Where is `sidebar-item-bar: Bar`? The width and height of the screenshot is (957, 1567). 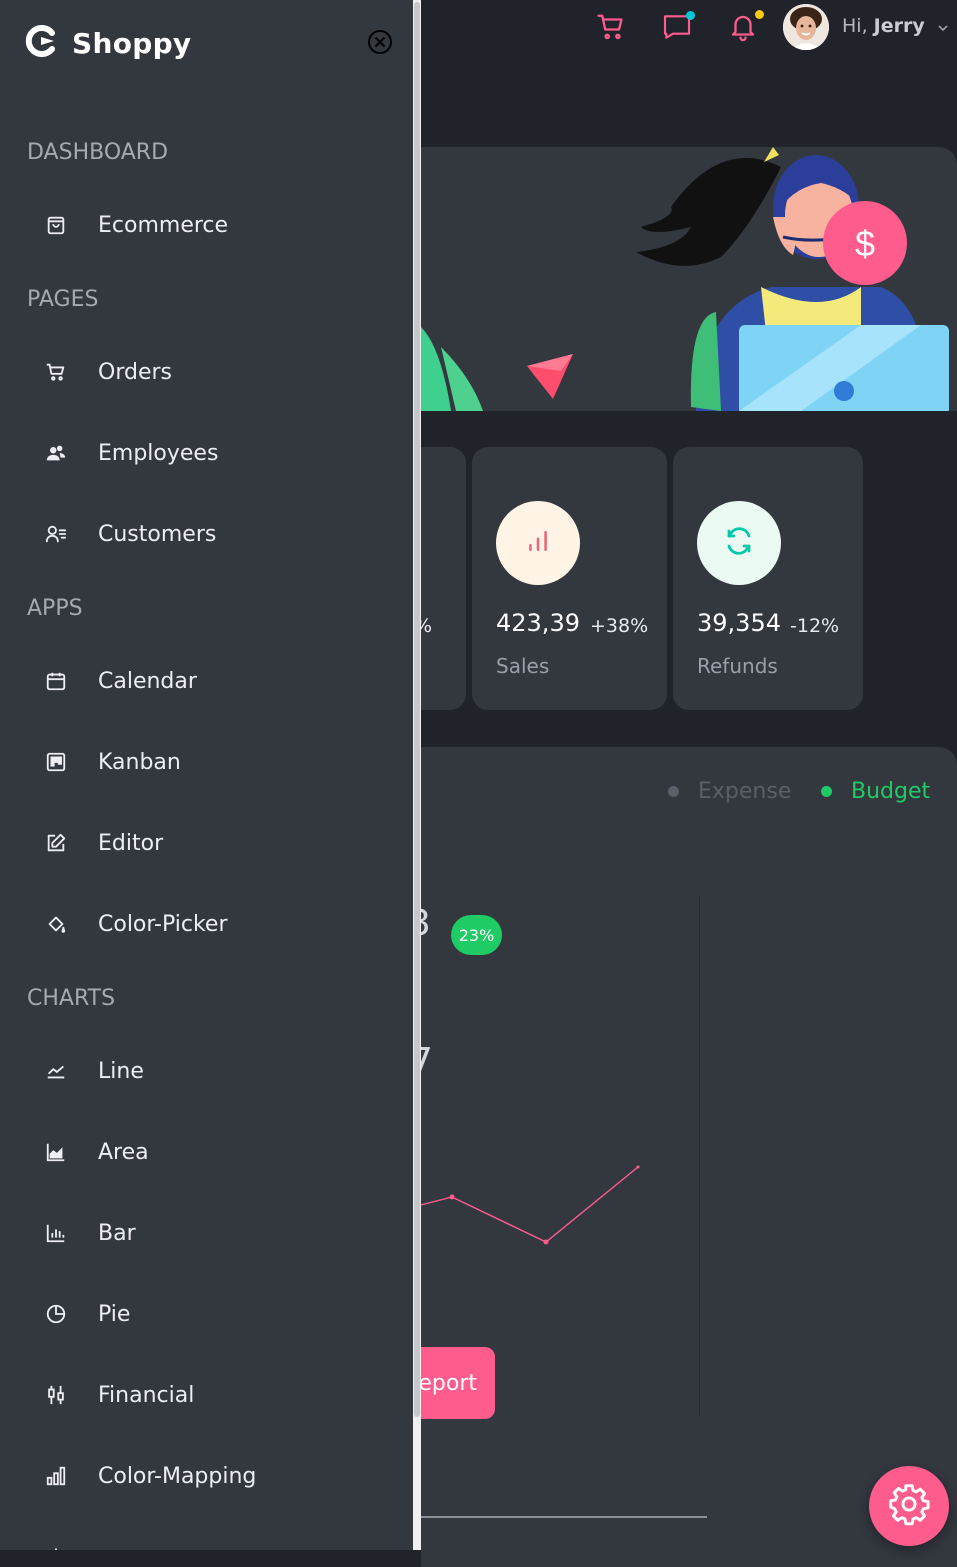
sidebar-item-bar: Bar is located at coordinates (206, 1233).